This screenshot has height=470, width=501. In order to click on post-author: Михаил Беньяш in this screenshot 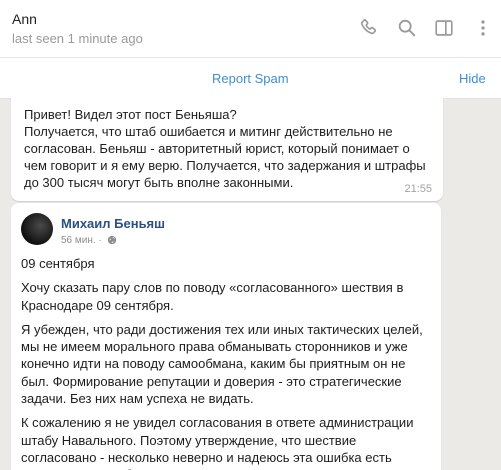, I will do `click(113, 223)`.